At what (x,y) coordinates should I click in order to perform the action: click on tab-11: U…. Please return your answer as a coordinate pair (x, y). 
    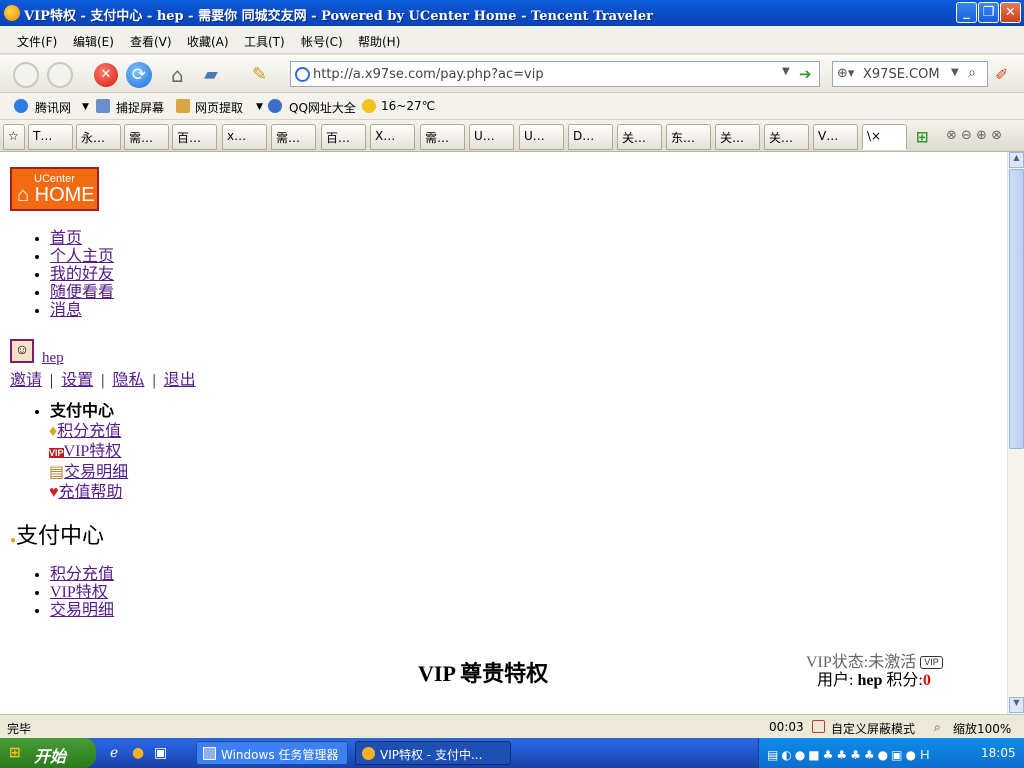
    Looking at the image, I should click on (541, 137).